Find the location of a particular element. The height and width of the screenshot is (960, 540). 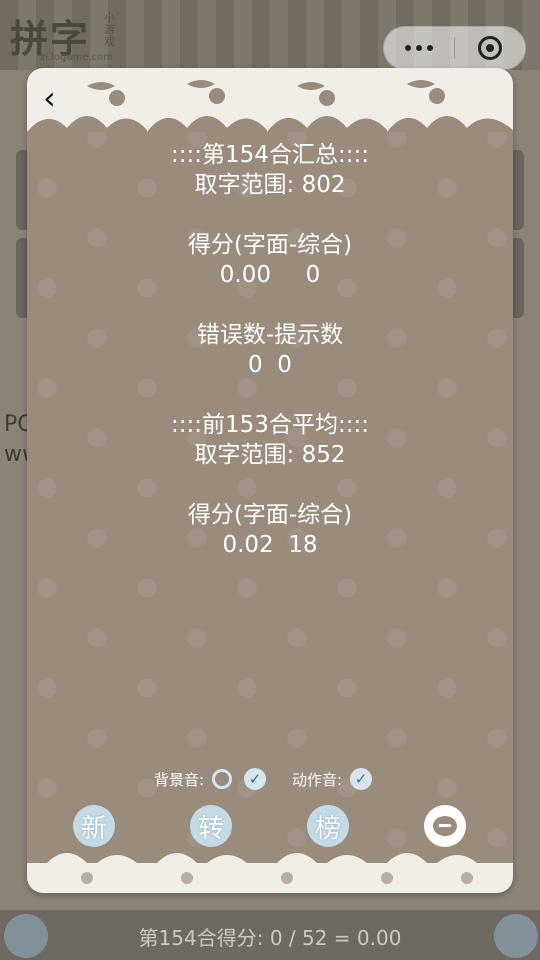

bg-sound-radio is located at coordinates (222, 779).